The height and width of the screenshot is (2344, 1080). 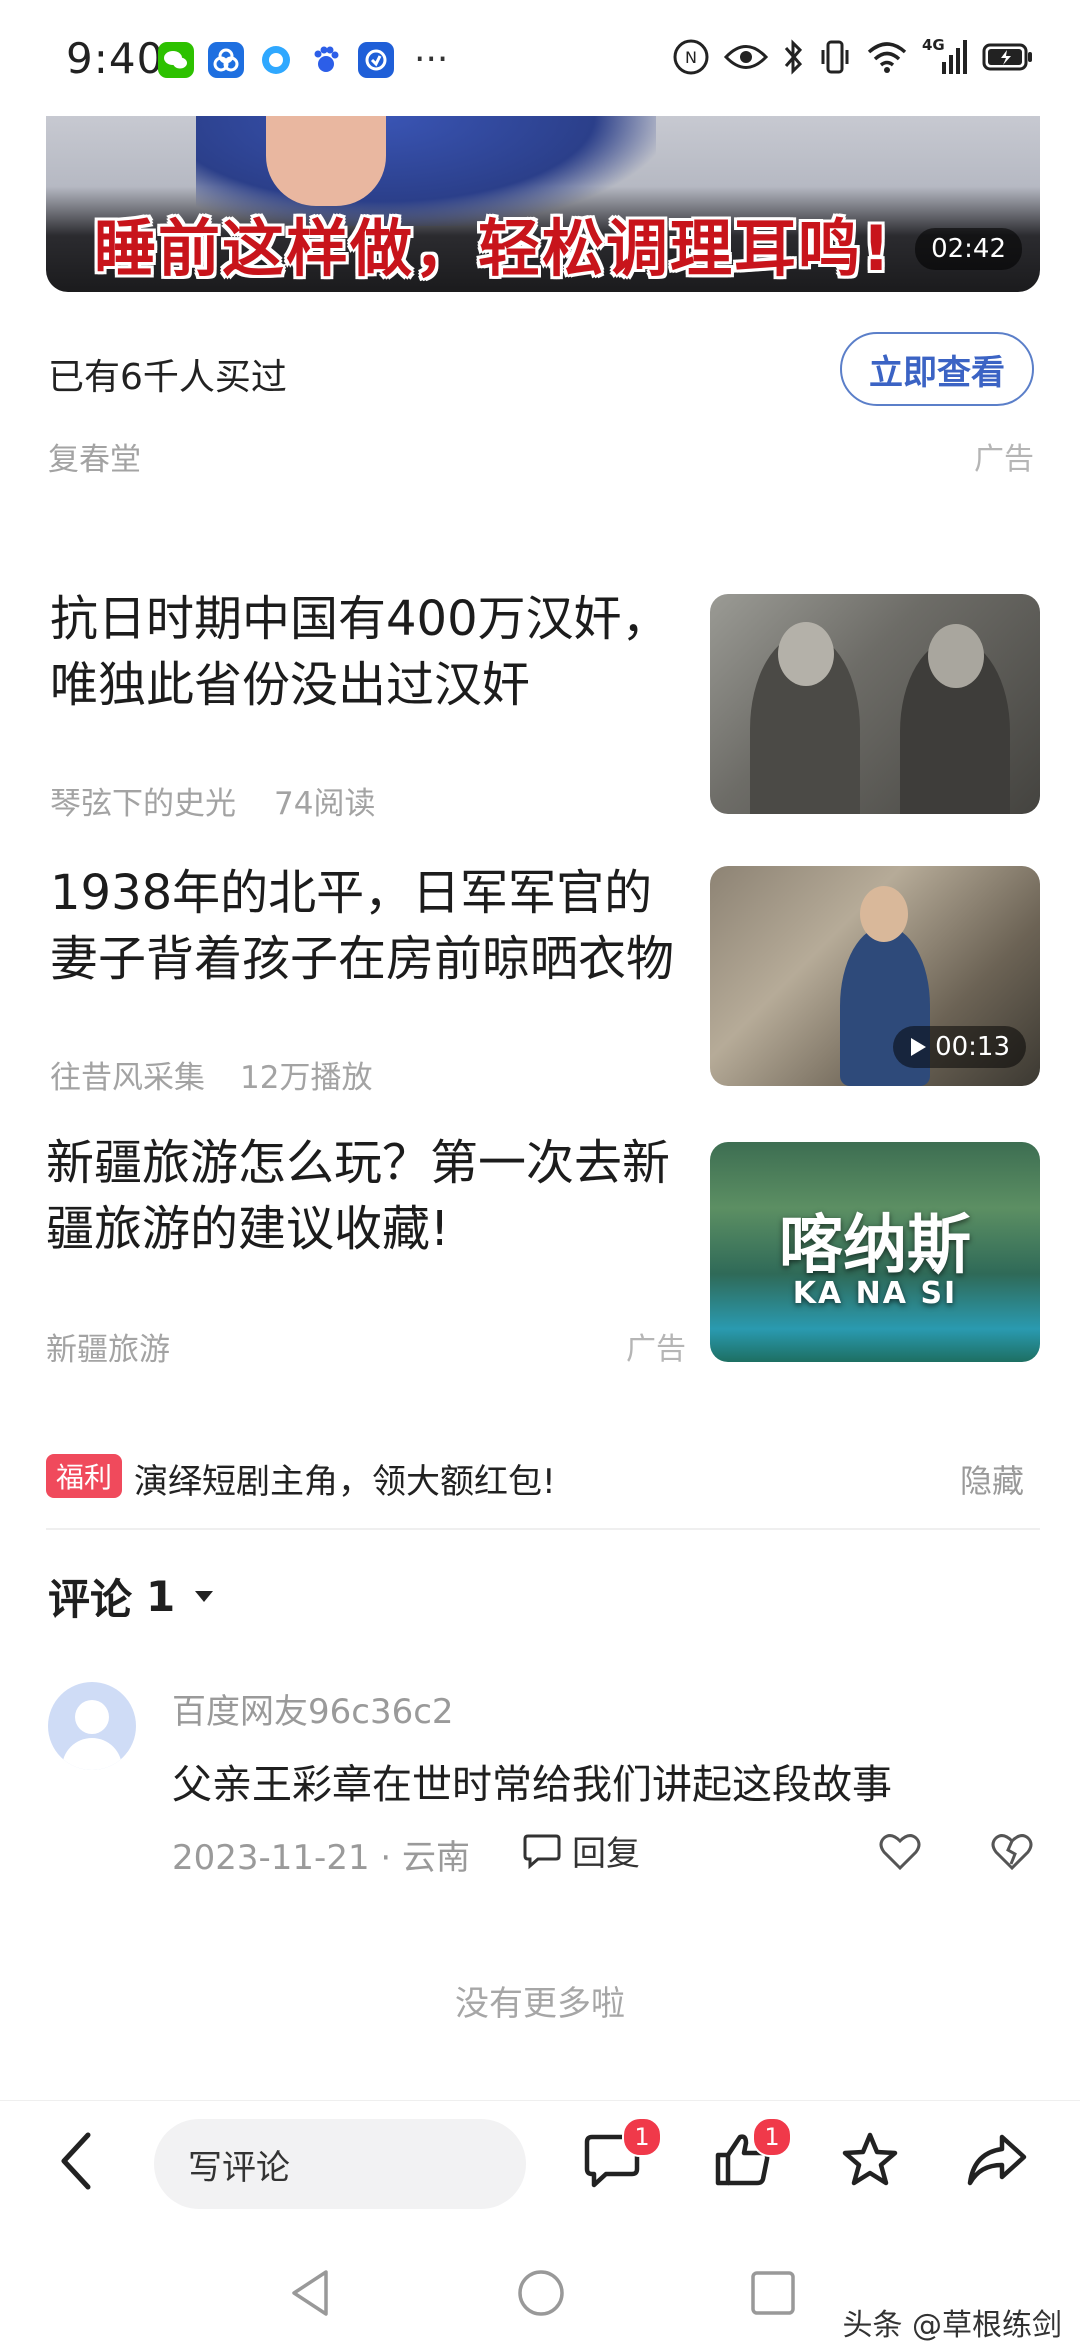 I want to click on baidu-icon, so click(x=326, y=60).